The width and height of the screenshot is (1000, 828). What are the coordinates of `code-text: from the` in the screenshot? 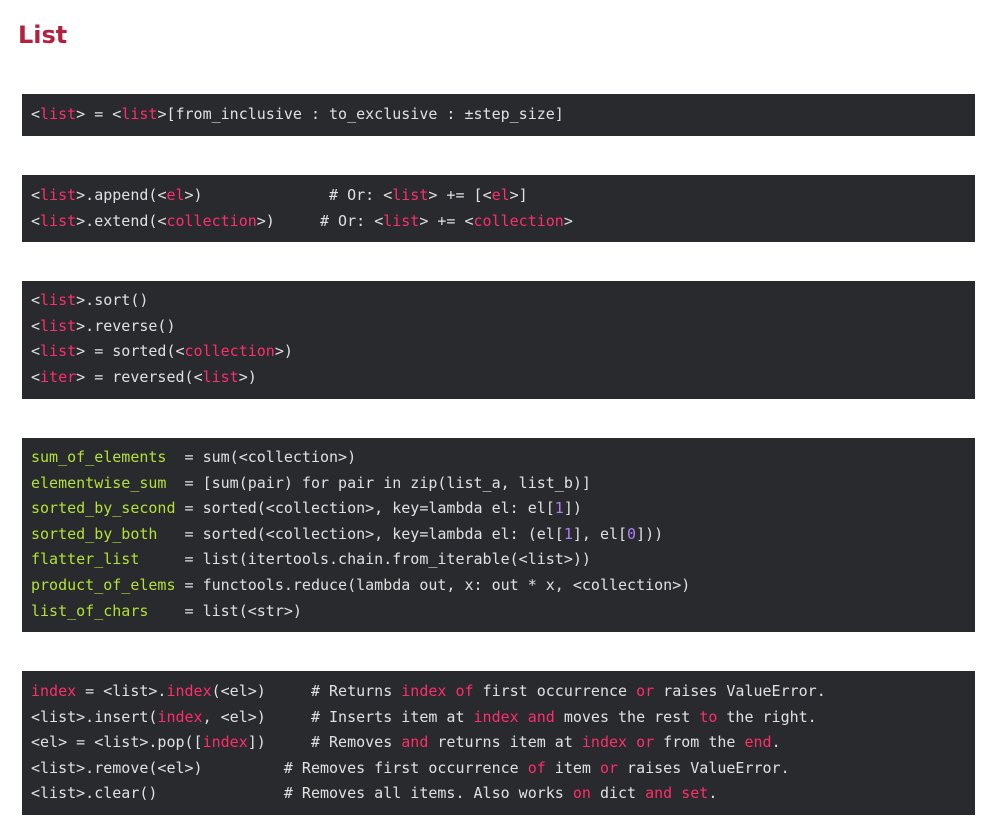 It's located at (699, 742).